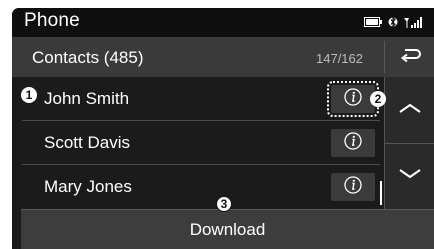 This screenshot has width=434, height=249. I want to click on bluetooth-icon, so click(393, 22).